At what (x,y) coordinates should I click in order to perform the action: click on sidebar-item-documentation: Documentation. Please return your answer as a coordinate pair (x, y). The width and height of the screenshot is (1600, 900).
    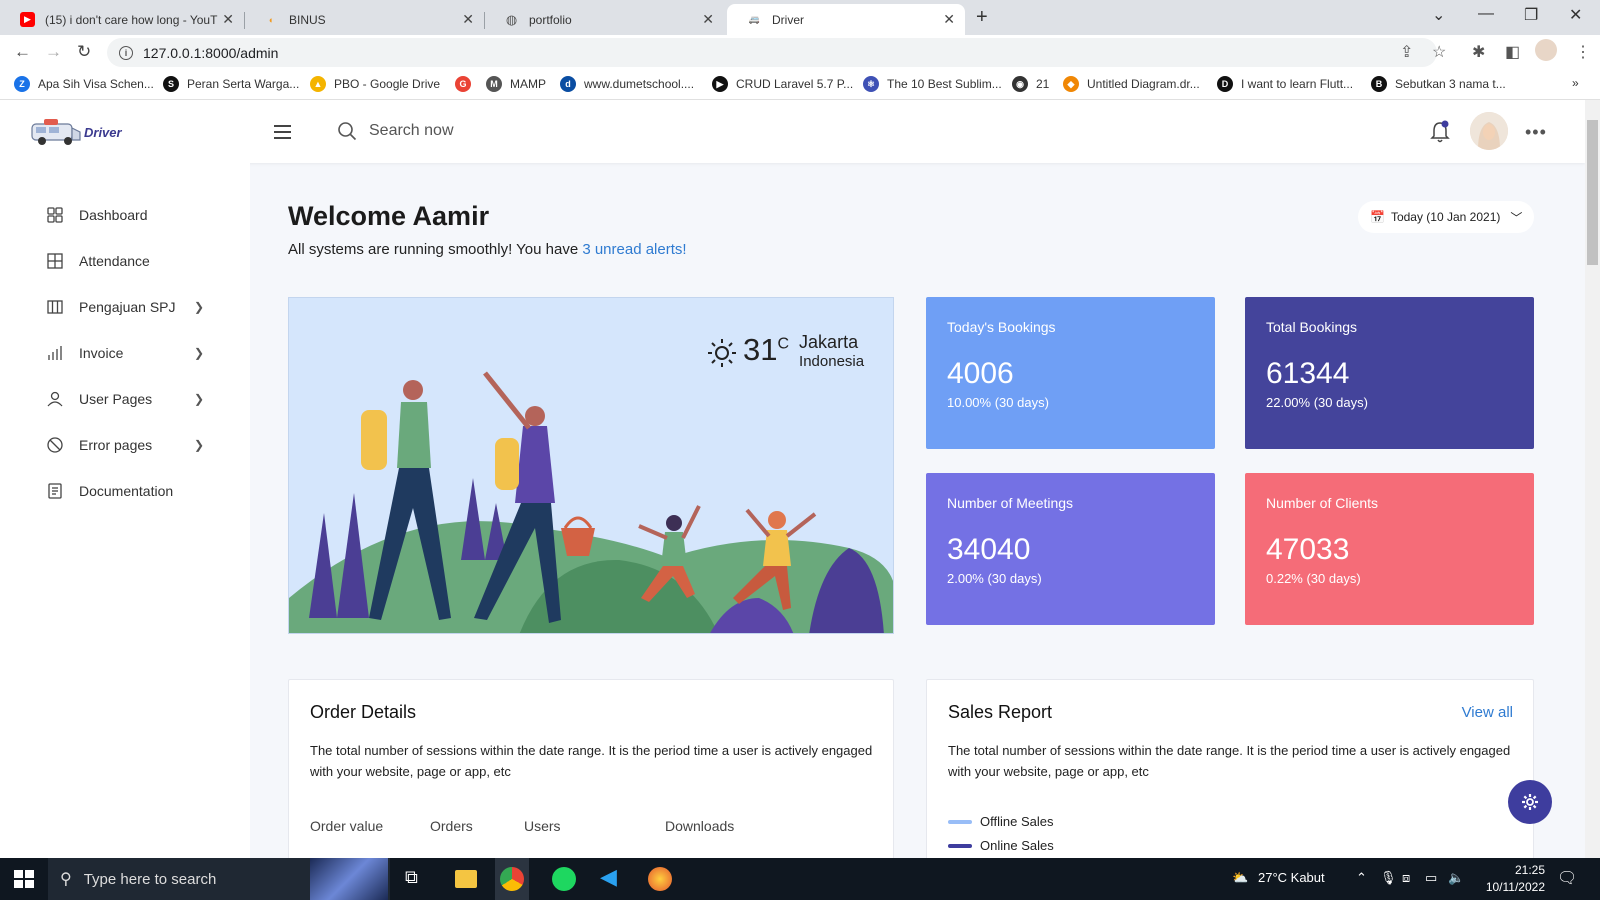
    Looking at the image, I should click on (126, 491).